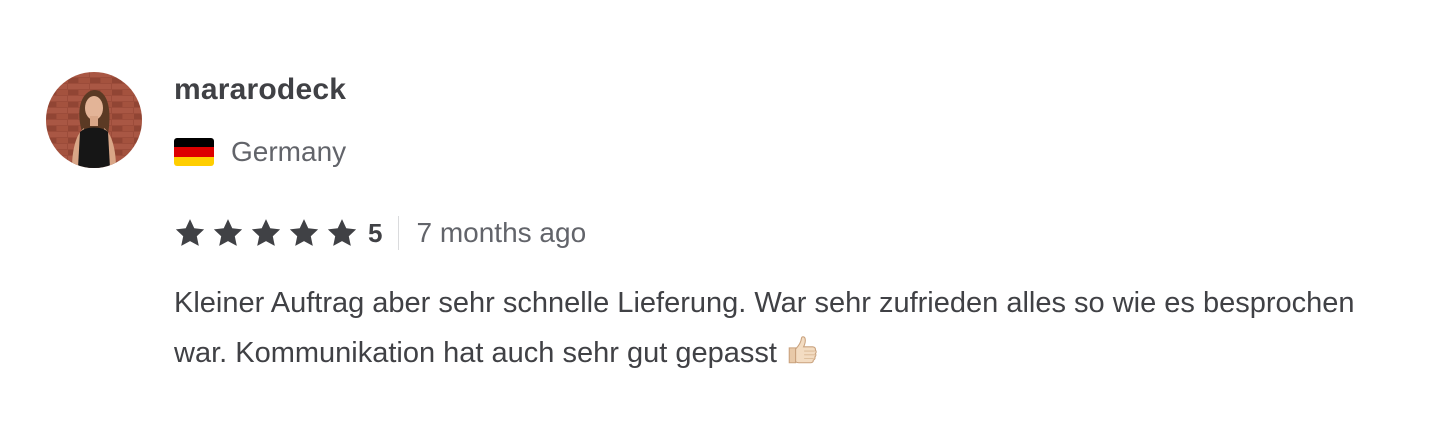 The image size is (1448, 444). I want to click on review-time-ago: 7 months ago, so click(501, 232).